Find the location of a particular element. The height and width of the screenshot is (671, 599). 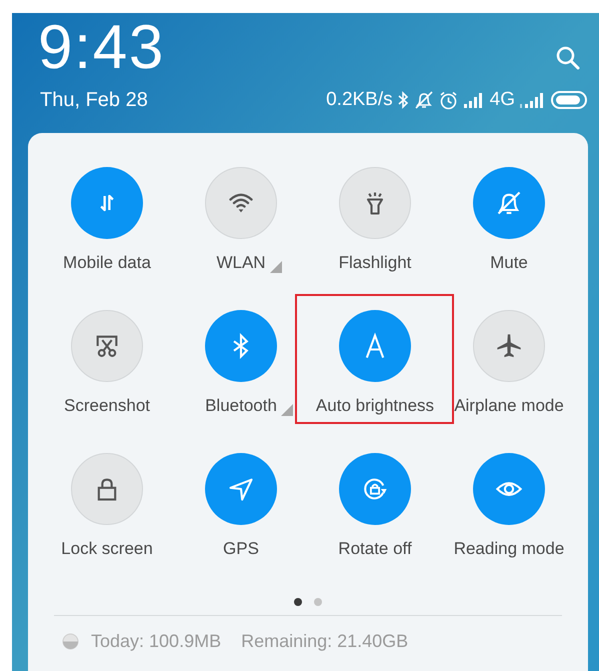

network-speed: 0.2KB/s is located at coordinates (359, 100).